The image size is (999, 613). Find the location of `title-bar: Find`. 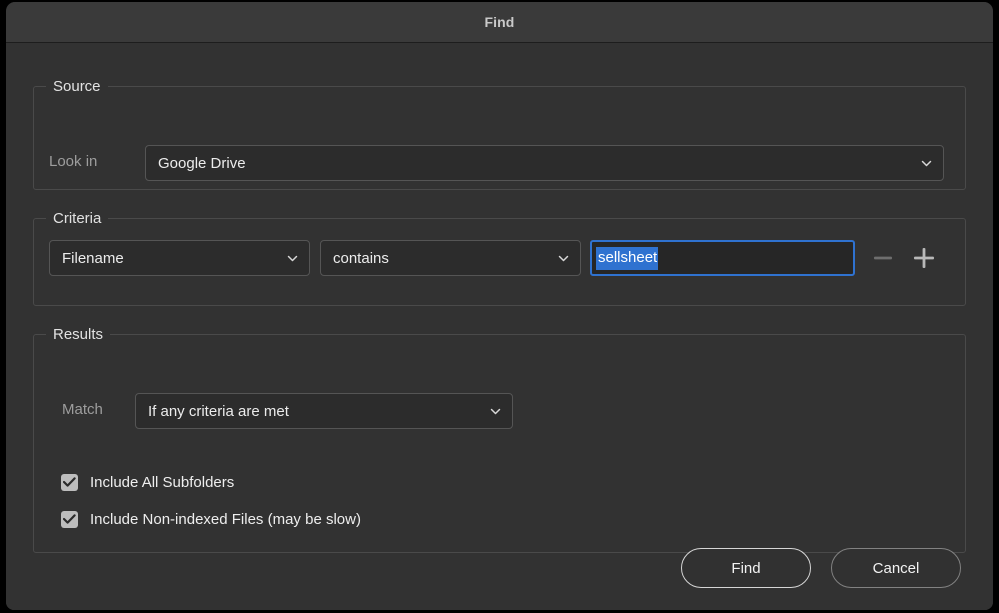

title-bar: Find is located at coordinates (499, 22).